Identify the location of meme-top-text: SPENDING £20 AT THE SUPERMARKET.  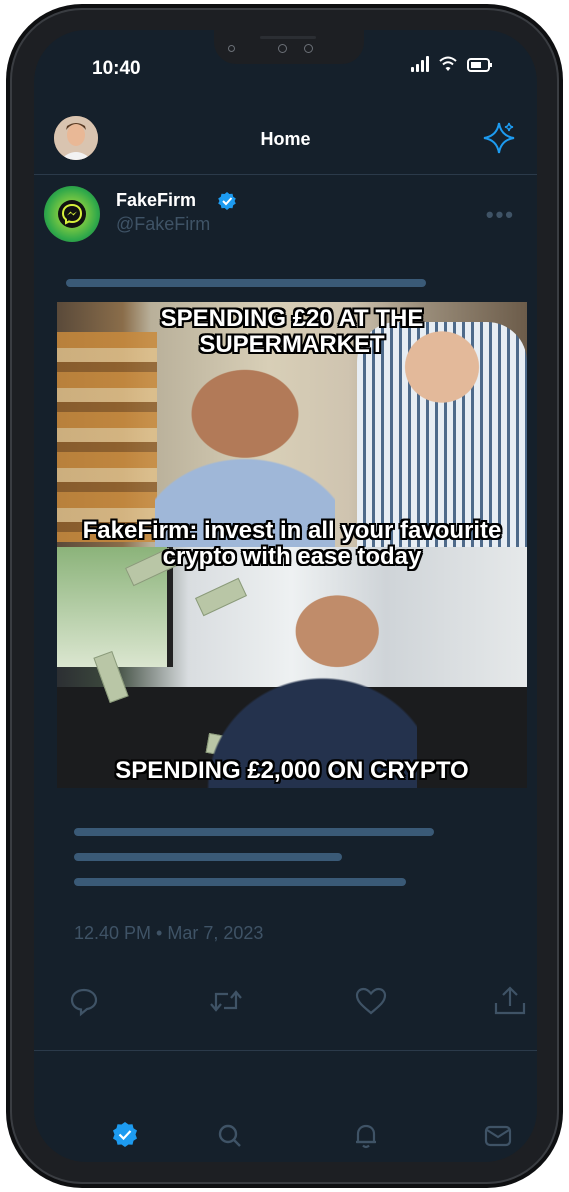
(292, 331).